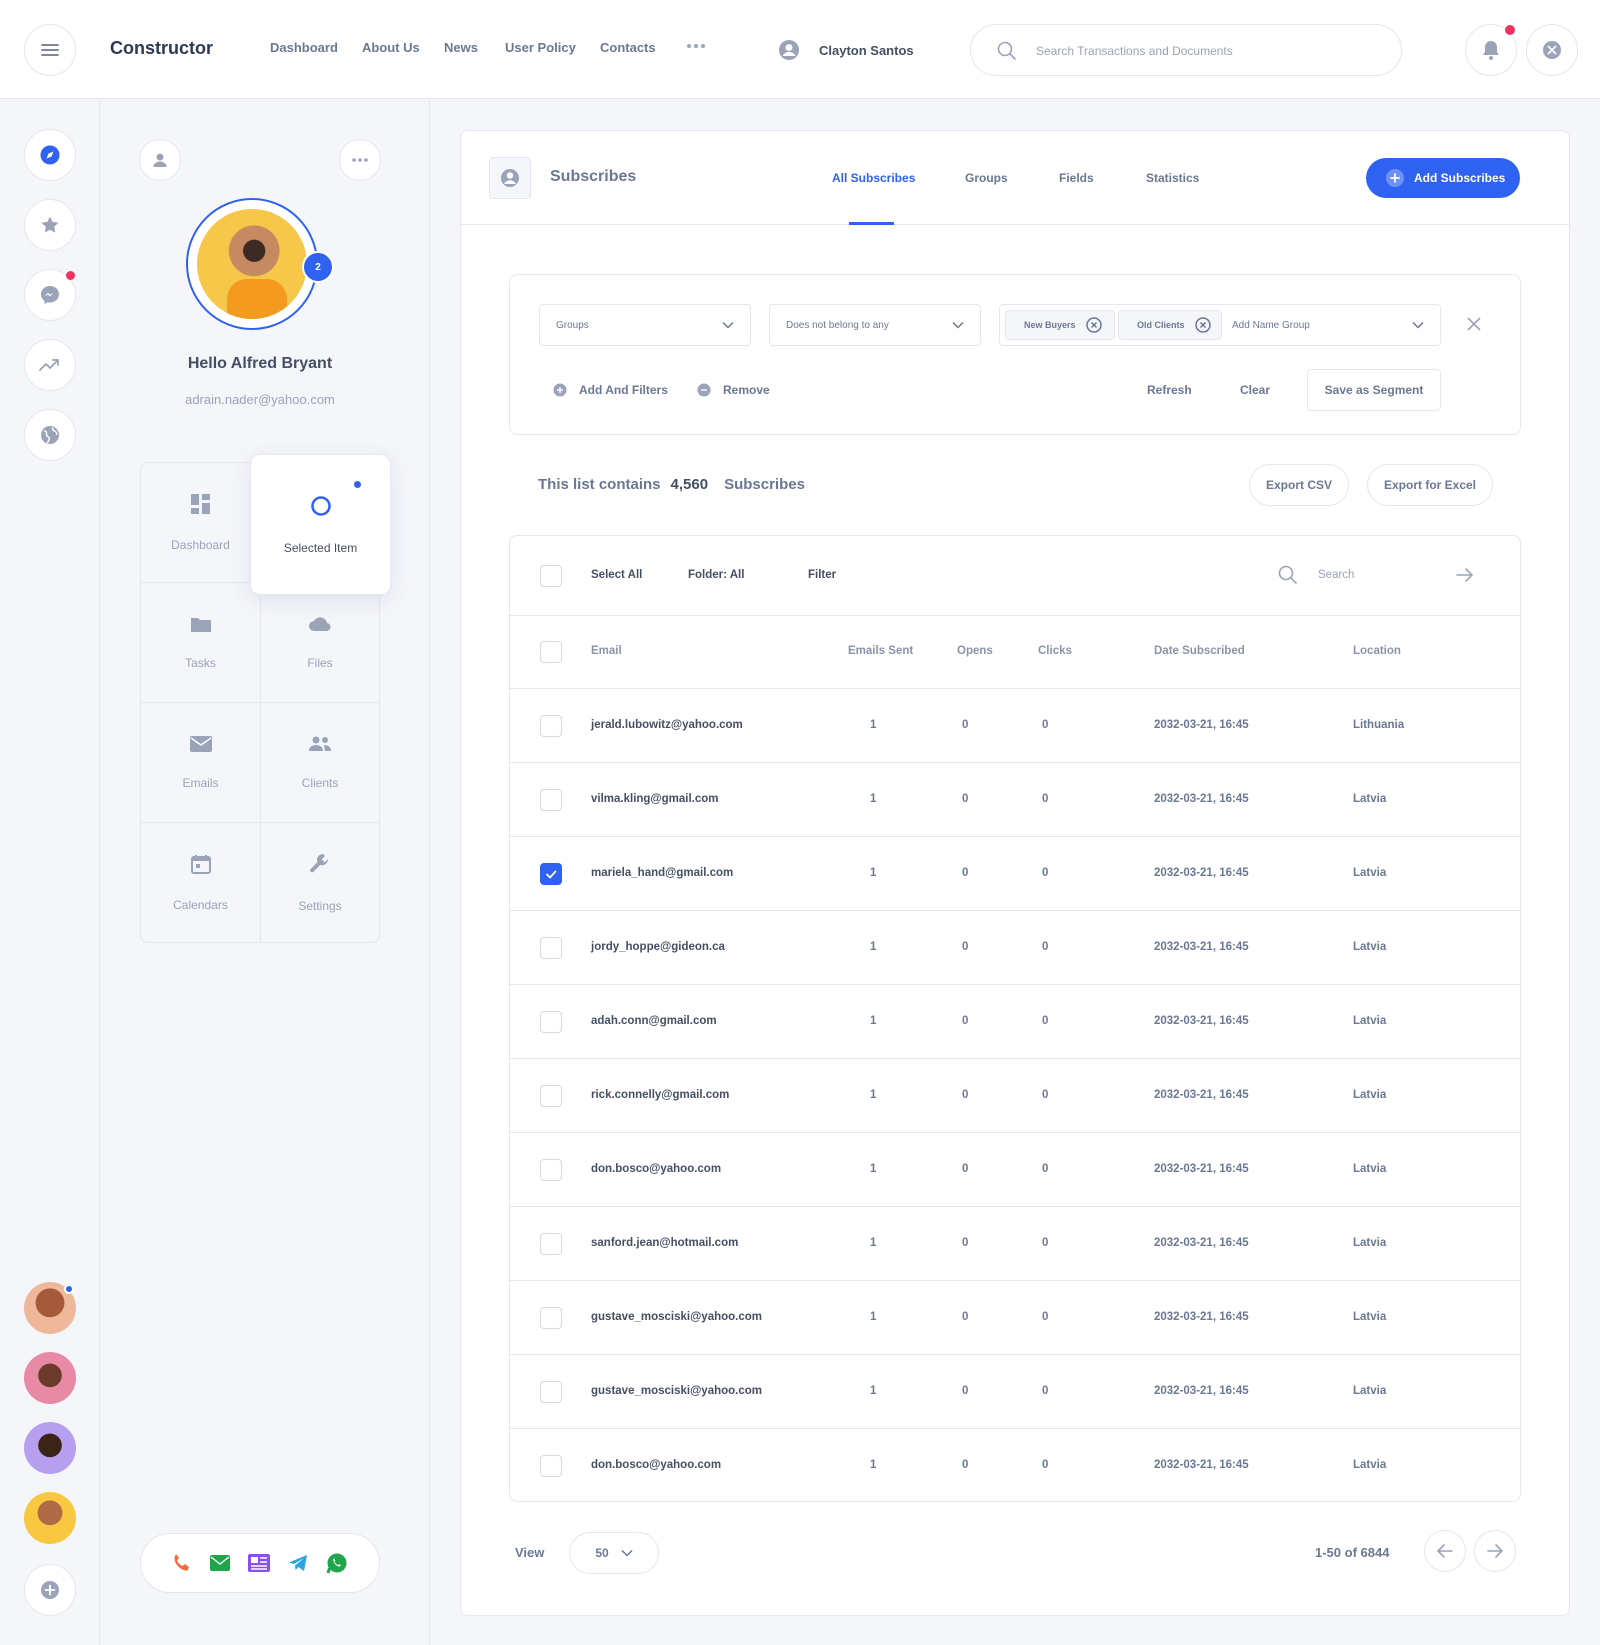 Image resolution: width=1600 pixels, height=1645 pixels. Describe the element at coordinates (160, 160) in the screenshot. I see `profile-button` at that location.